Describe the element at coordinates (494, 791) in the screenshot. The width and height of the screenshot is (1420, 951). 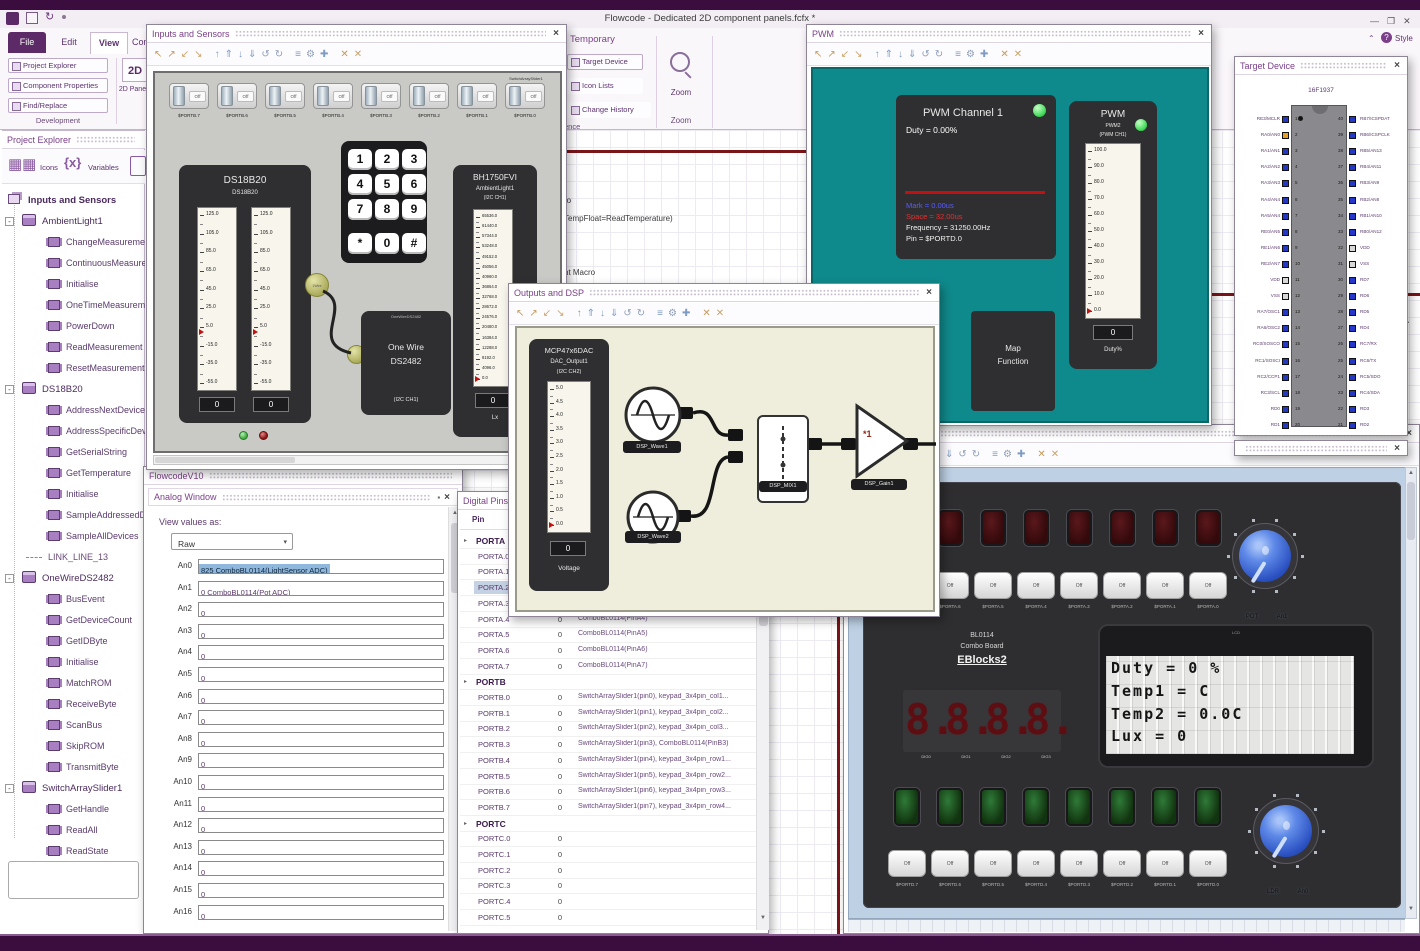
I see `pin-row-label: PORTB.6` at that location.